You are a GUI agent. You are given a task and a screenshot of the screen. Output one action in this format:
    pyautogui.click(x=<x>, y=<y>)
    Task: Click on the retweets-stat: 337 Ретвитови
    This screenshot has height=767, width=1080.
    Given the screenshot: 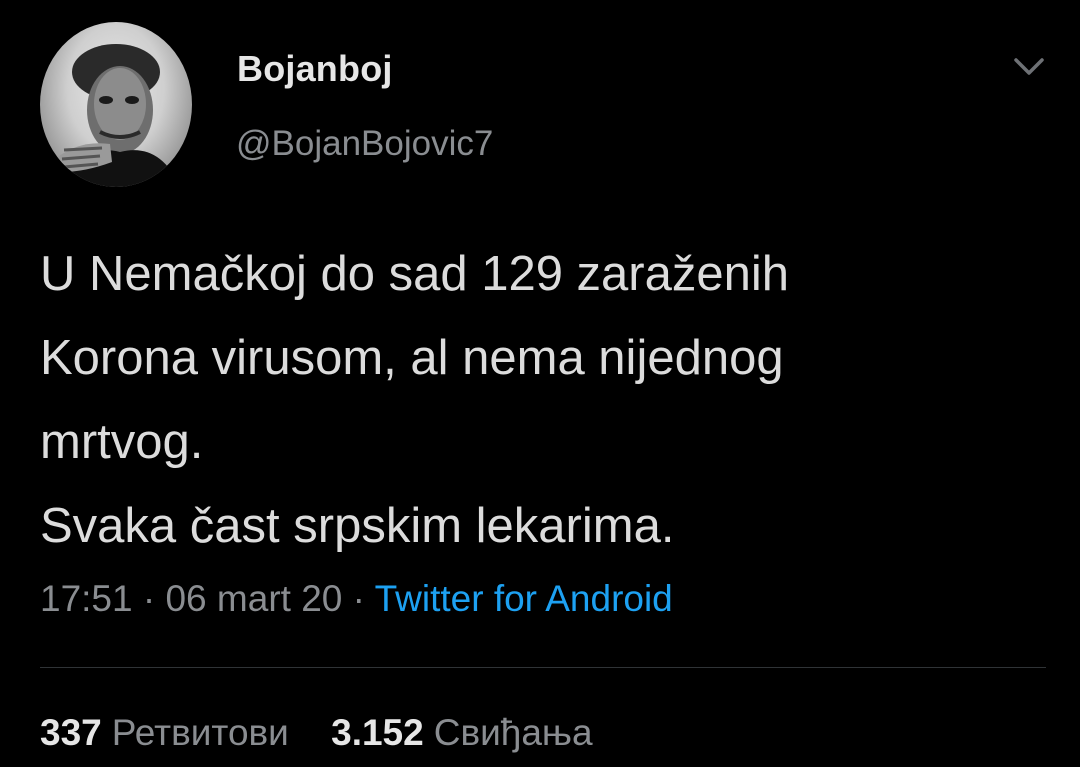 What is the action you would take?
    pyautogui.click(x=164, y=733)
    